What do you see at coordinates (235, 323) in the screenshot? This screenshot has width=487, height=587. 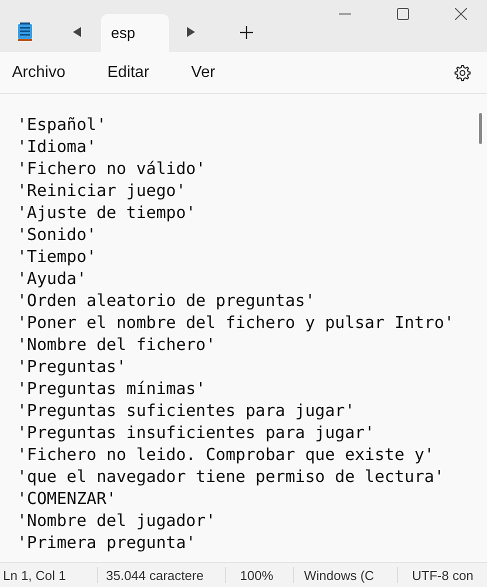 I see `text-line: 'Poner el nombre del fichero y pulsar Intro'` at bounding box center [235, 323].